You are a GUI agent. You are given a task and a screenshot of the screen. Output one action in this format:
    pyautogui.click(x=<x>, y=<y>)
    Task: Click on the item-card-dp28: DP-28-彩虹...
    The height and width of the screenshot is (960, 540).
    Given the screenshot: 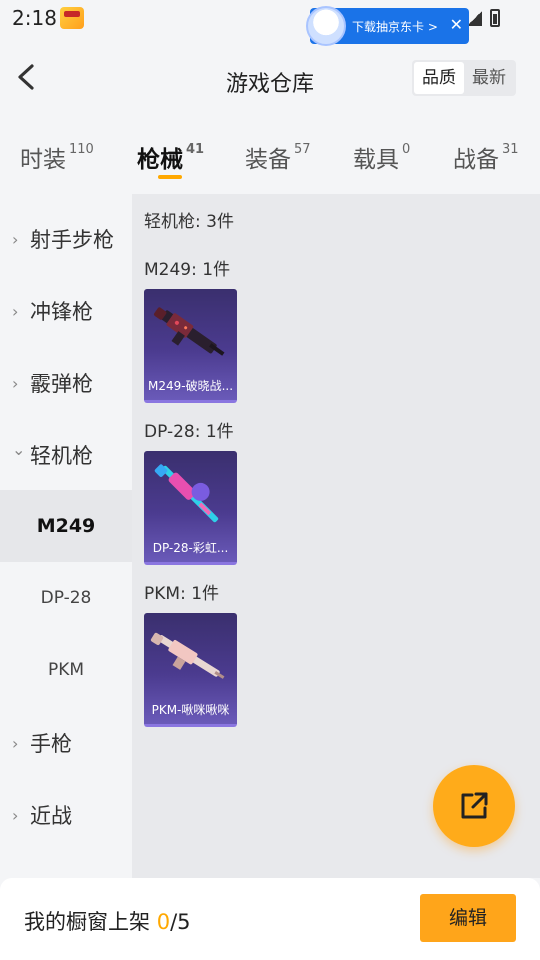 What is the action you would take?
    pyautogui.click(x=190, y=508)
    